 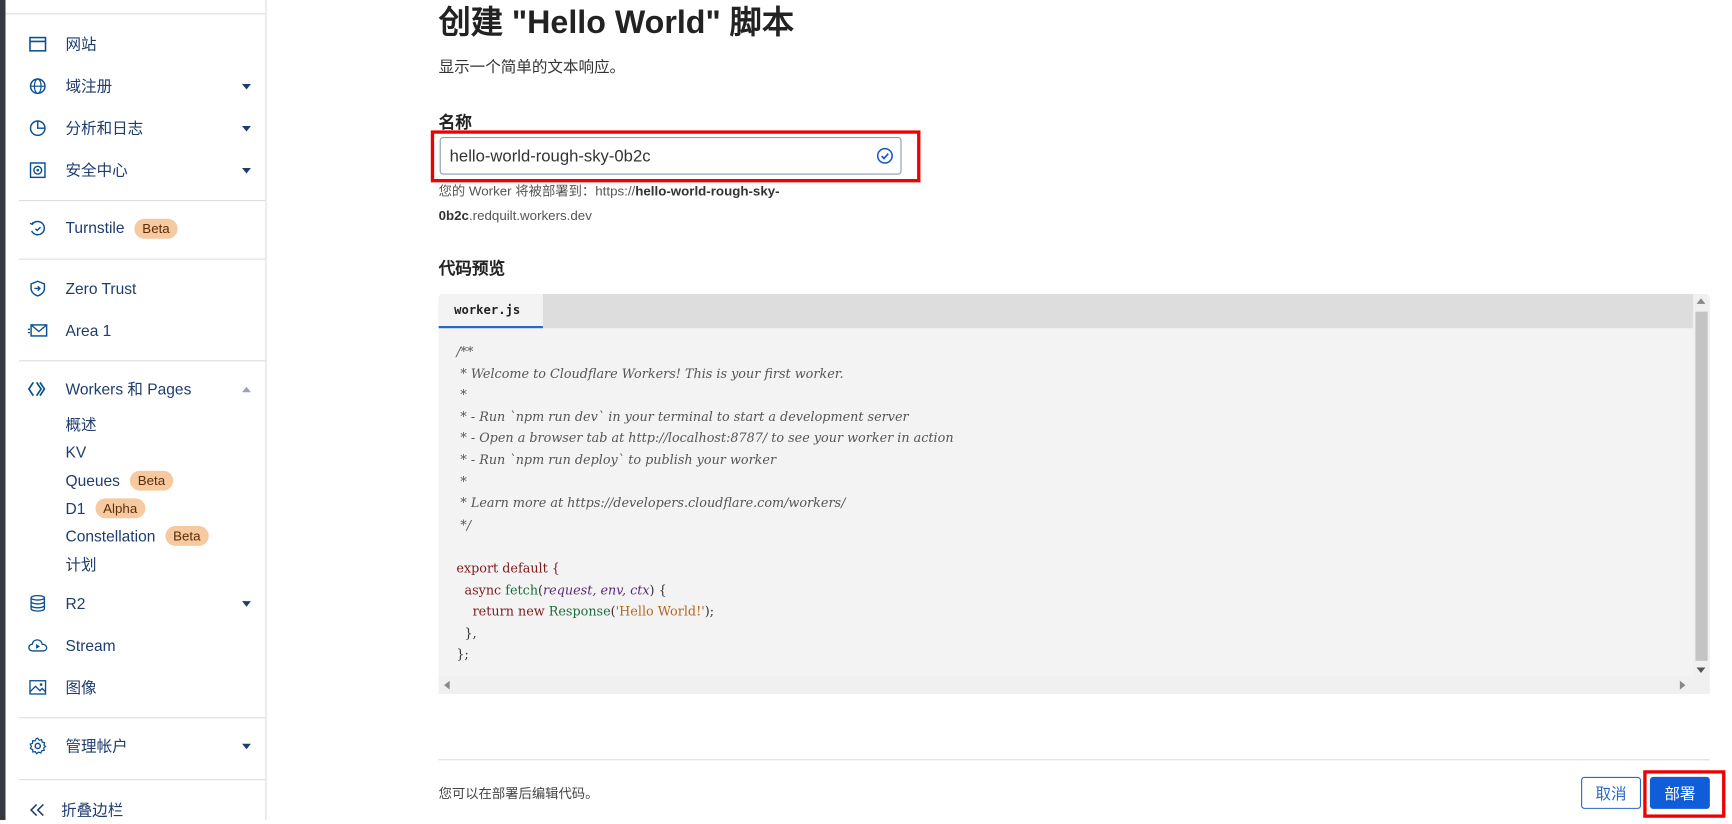 What do you see at coordinates (522, 589) in the screenshot?
I see `code-token: fetch` at bounding box center [522, 589].